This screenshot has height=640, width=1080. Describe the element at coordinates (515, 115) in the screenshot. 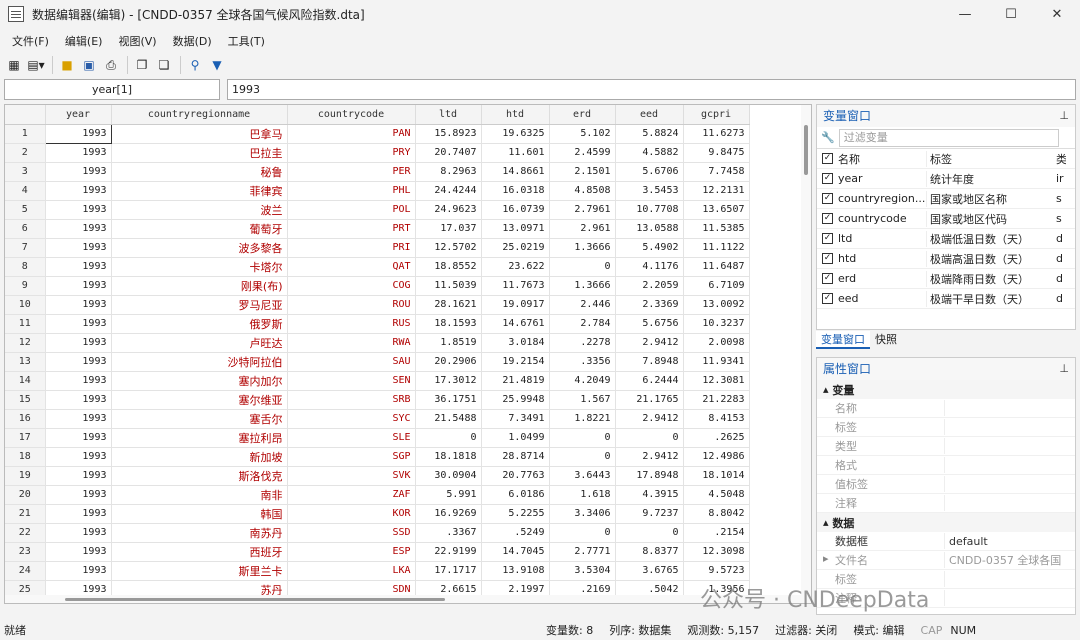

I see `column-header: htd` at that location.